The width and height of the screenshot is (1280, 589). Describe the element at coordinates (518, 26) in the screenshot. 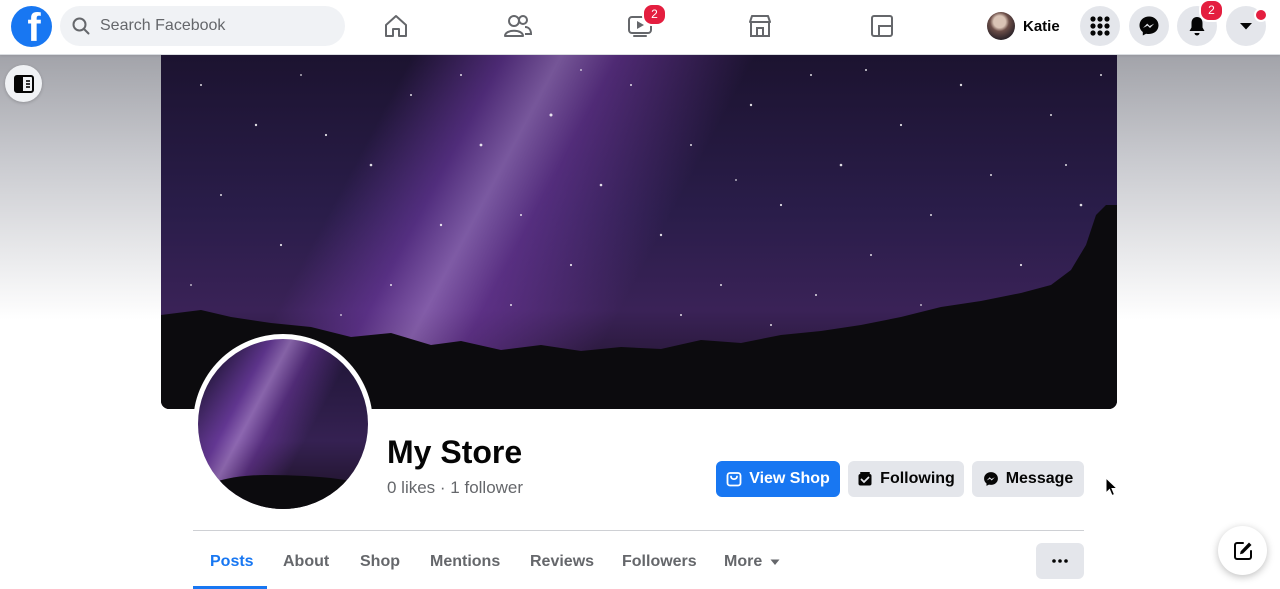

I see `friends-icon` at that location.